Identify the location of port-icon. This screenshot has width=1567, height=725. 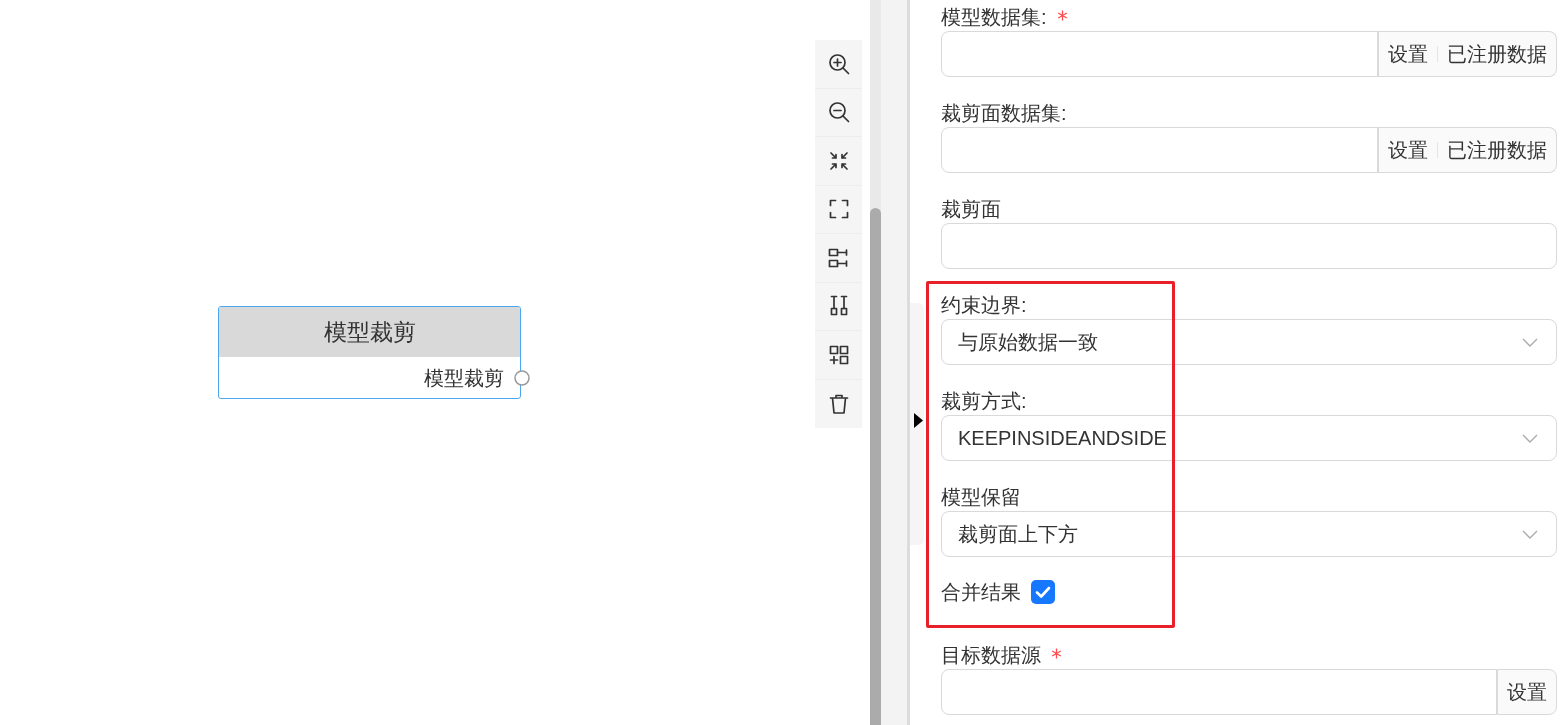
(522, 378).